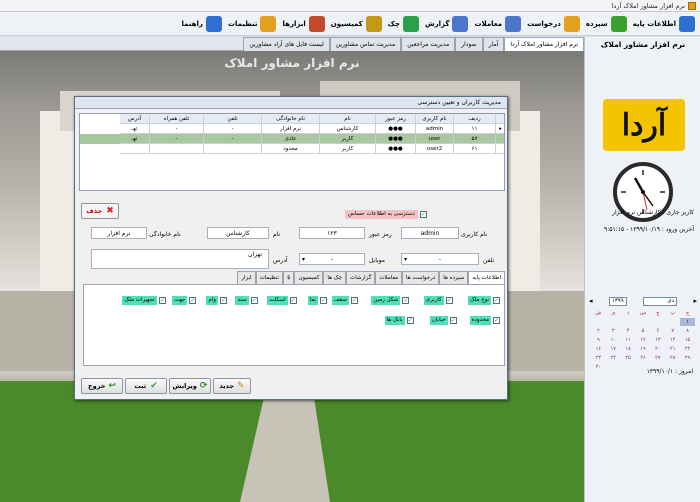 The image size is (700, 502). What do you see at coordinates (361, 277) in the screenshot?
I see `permission-tab-4: گزارشات` at bounding box center [361, 277].